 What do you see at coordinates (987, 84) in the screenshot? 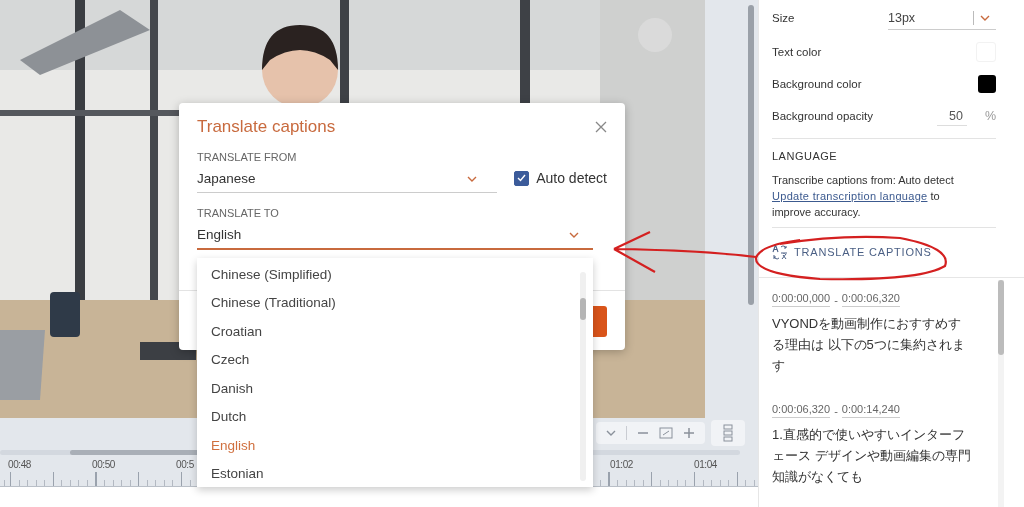
I see `color-swatch` at bounding box center [987, 84].